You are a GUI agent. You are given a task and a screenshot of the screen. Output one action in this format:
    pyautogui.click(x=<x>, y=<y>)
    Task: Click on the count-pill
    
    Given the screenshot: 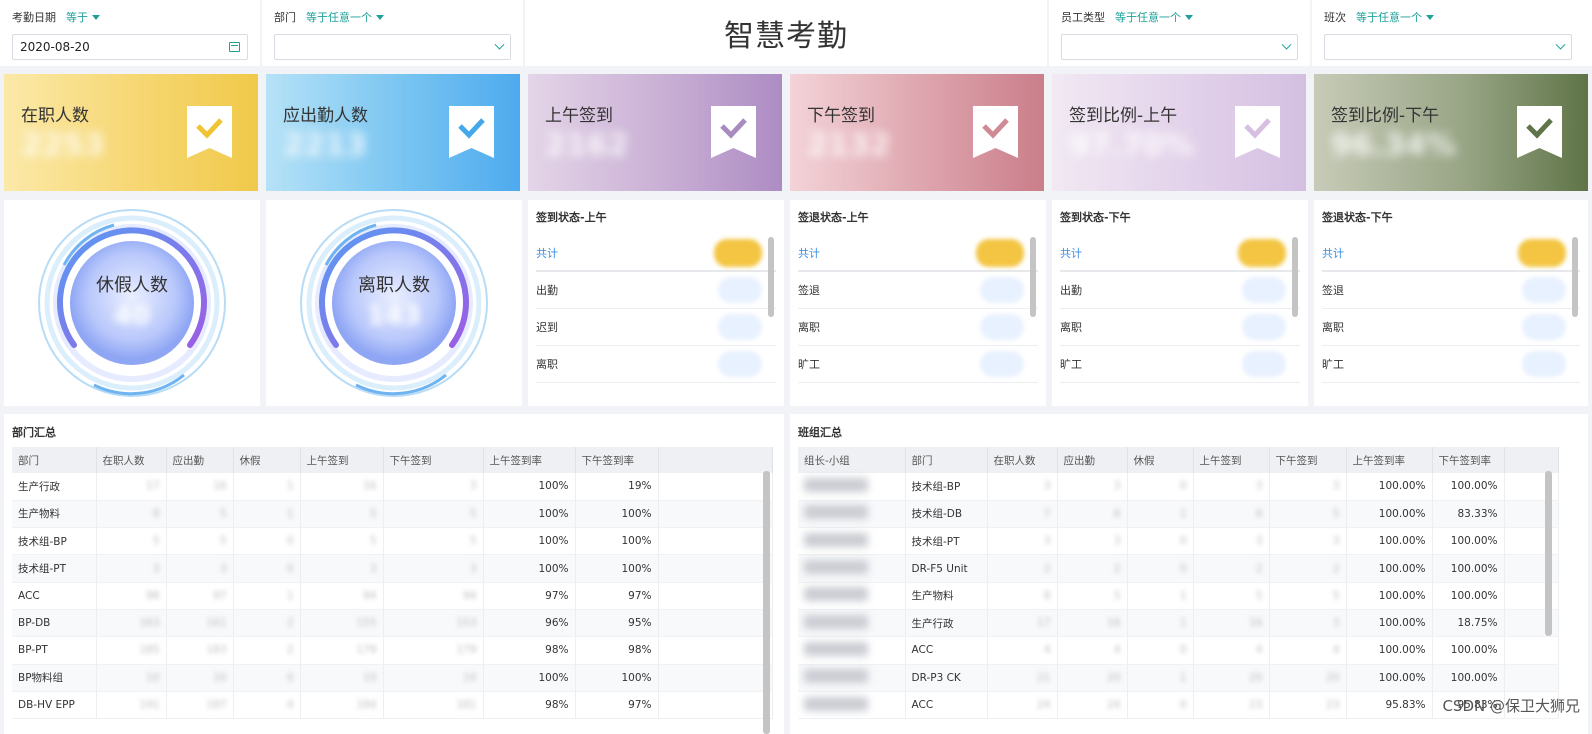 What is the action you would take?
    pyautogui.click(x=1264, y=327)
    